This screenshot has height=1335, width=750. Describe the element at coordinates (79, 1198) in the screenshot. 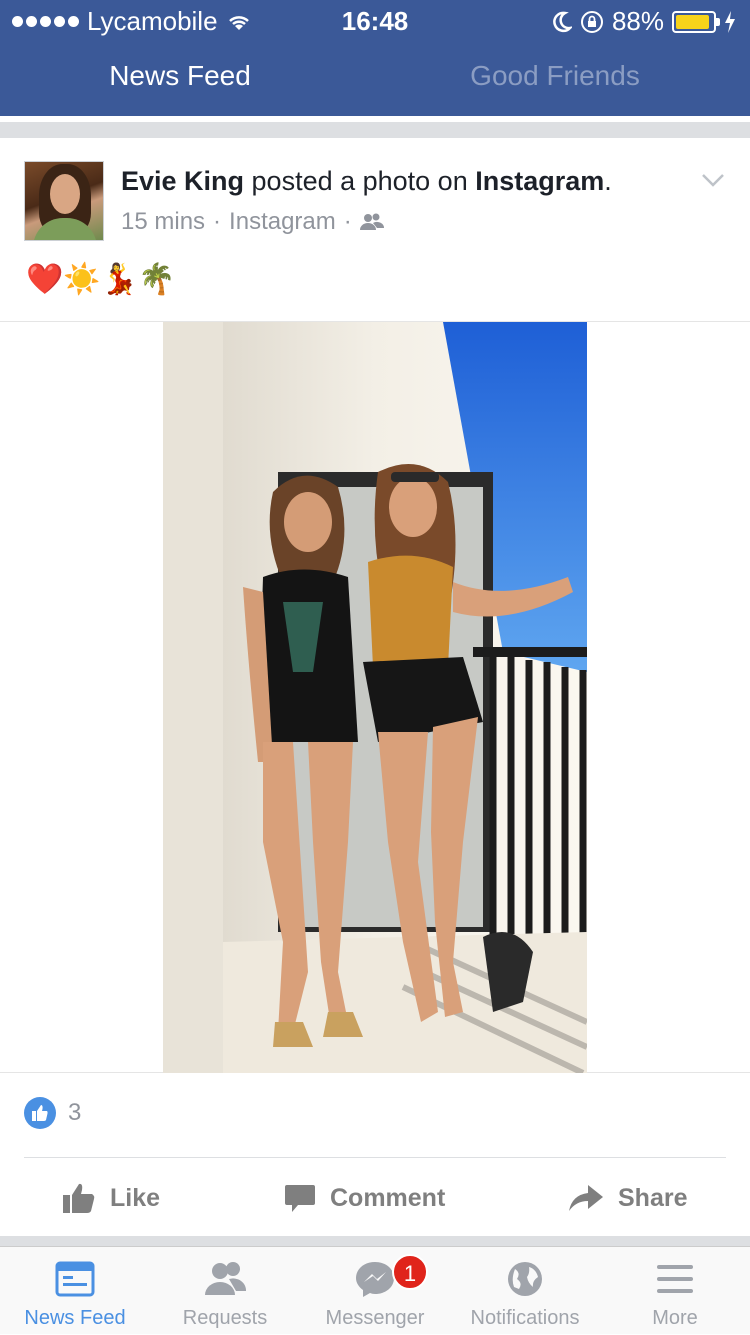

I see `thumbs-up-icon` at that location.